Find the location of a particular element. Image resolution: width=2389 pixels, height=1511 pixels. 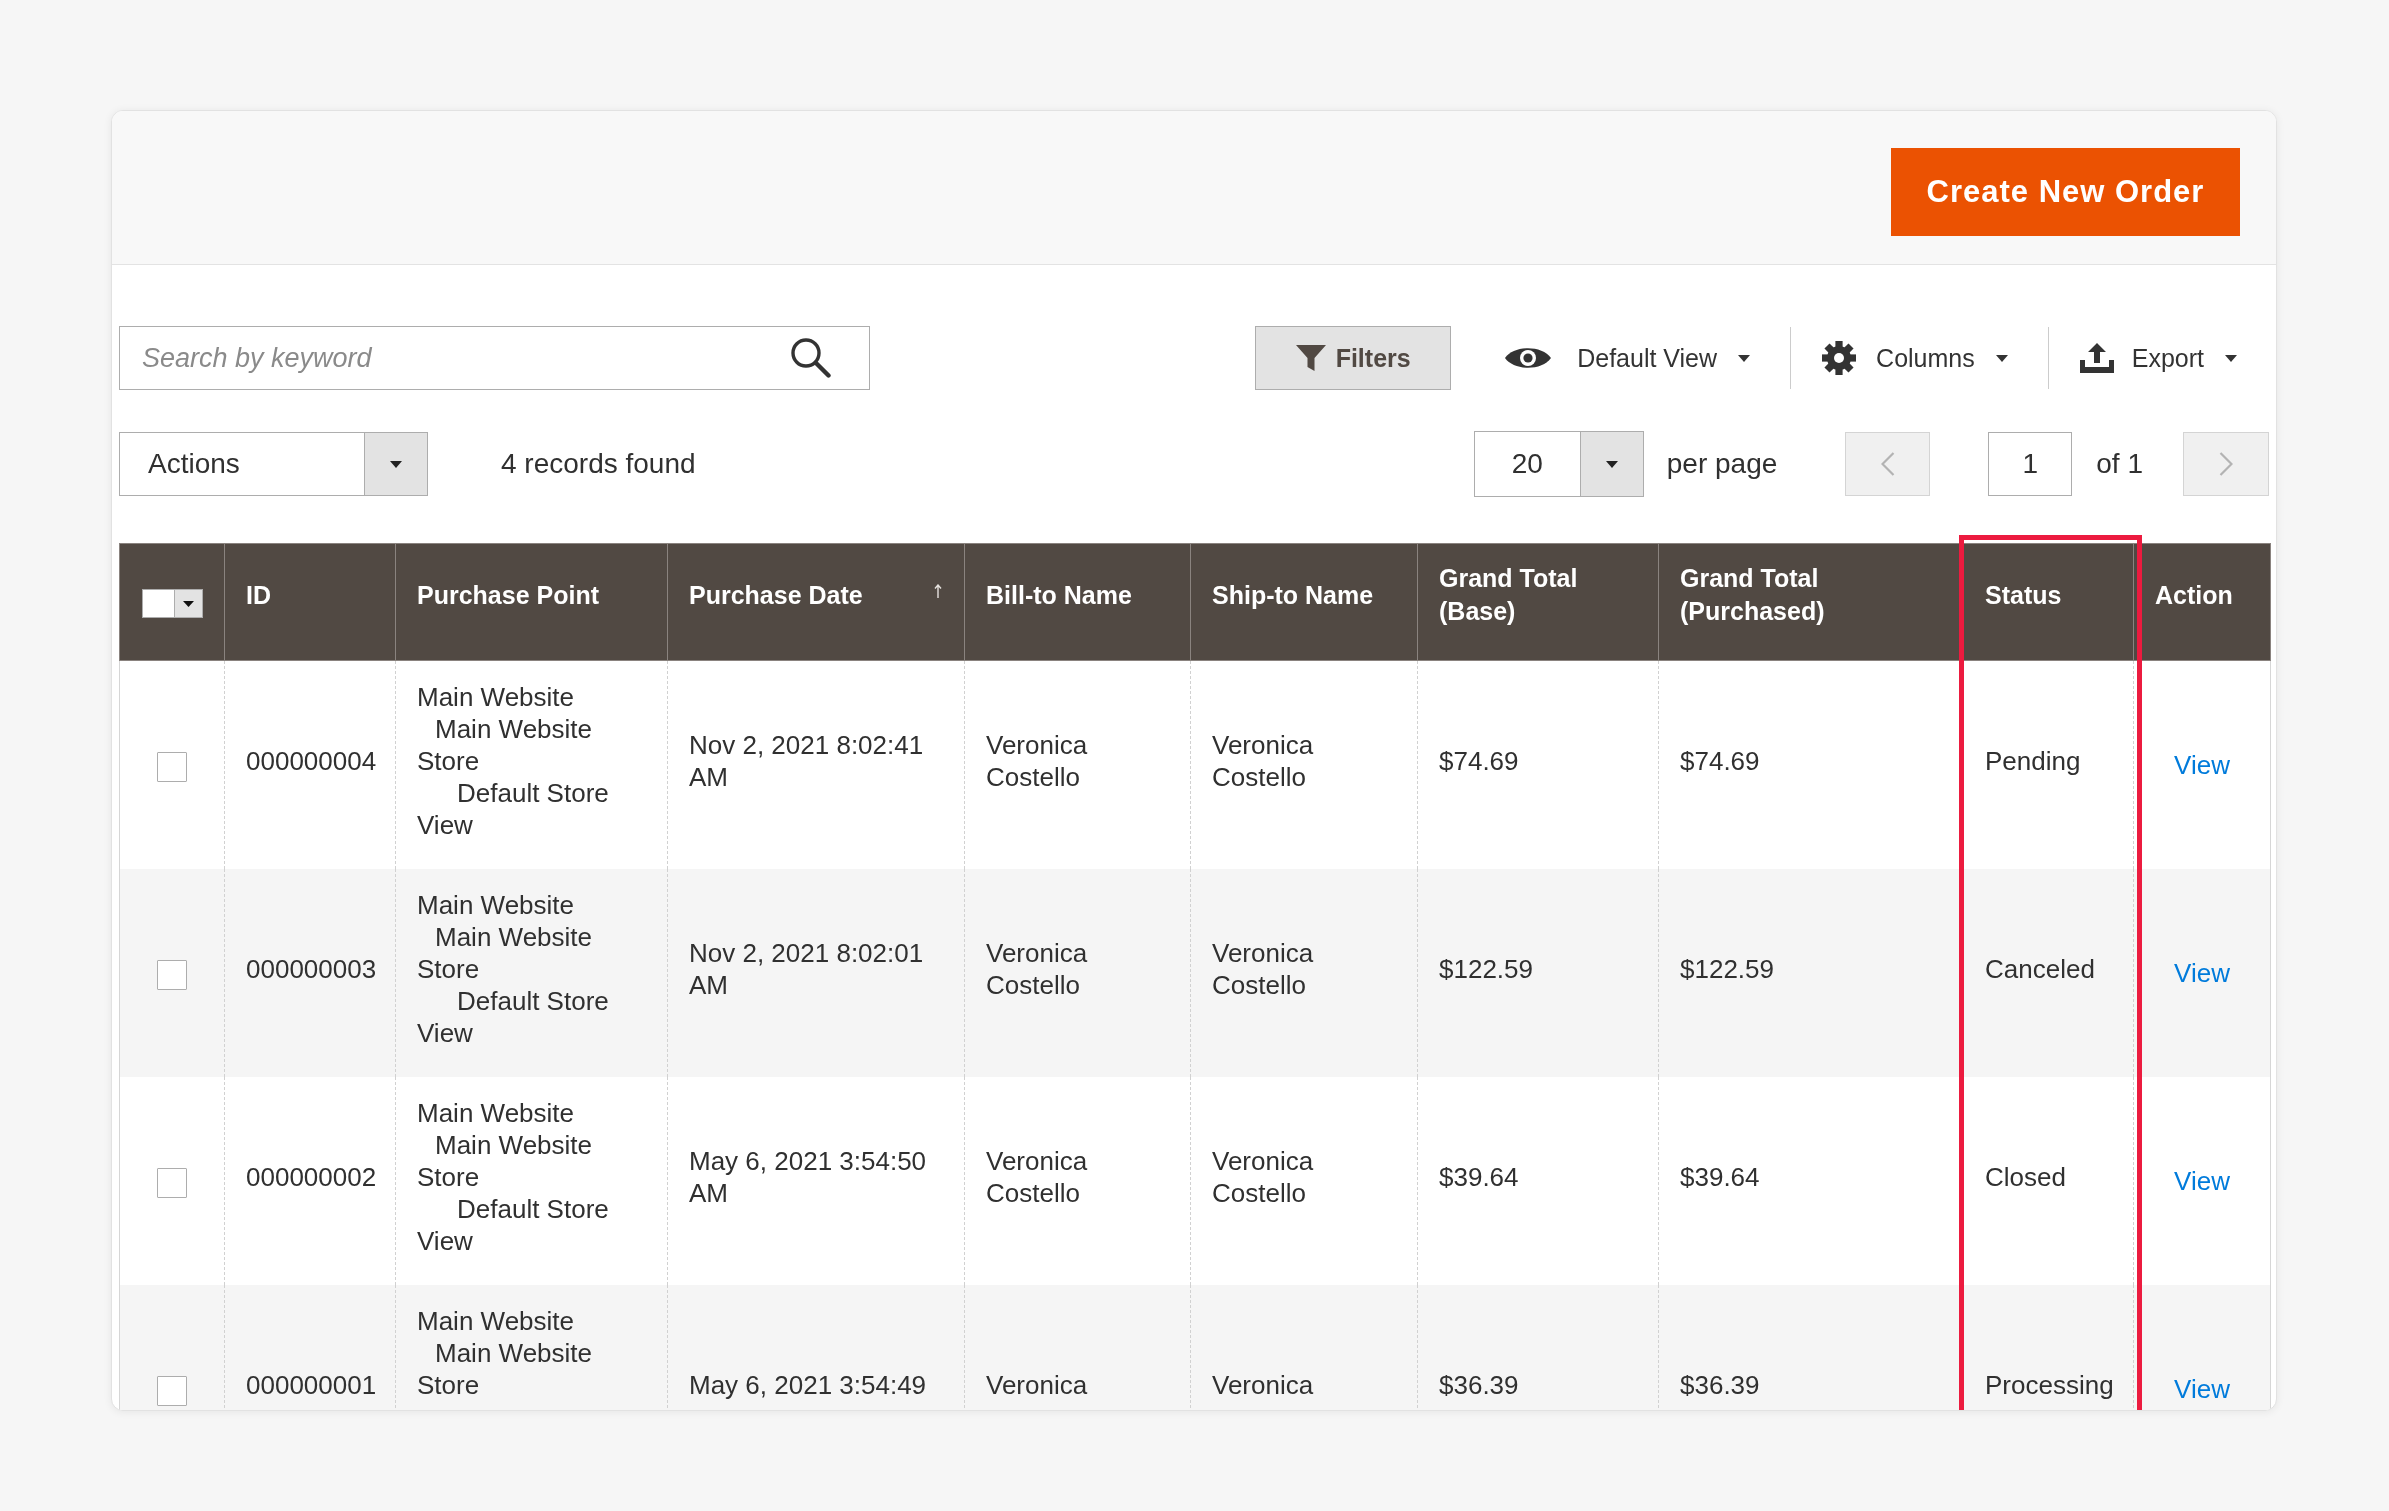

search-field: Search by keyword is located at coordinates (494, 358).